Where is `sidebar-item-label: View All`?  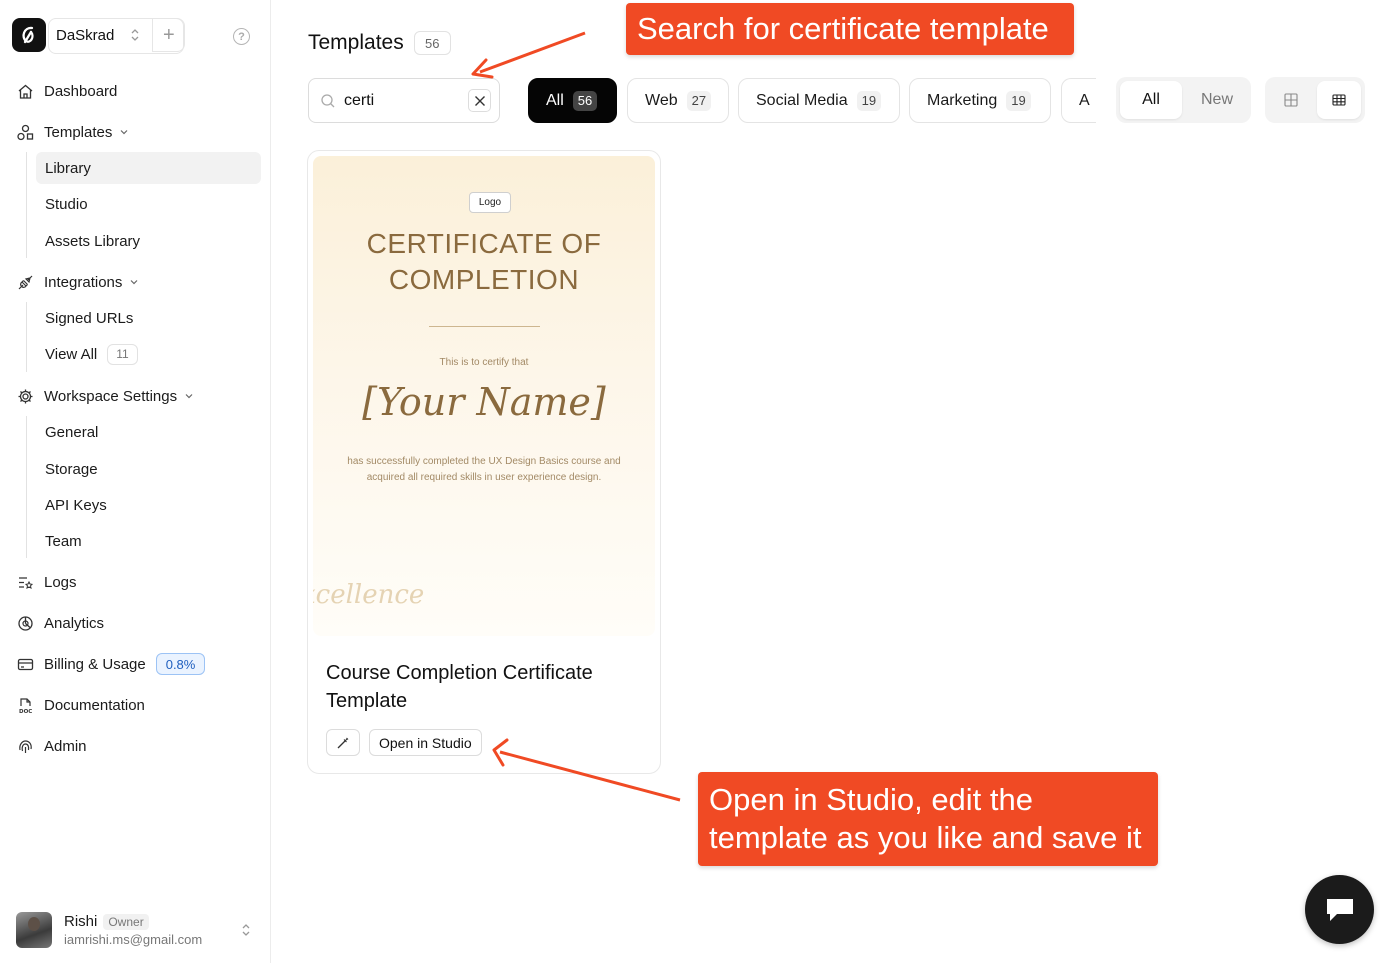
sidebar-item-label: View All is located at coordinates (71, 354).